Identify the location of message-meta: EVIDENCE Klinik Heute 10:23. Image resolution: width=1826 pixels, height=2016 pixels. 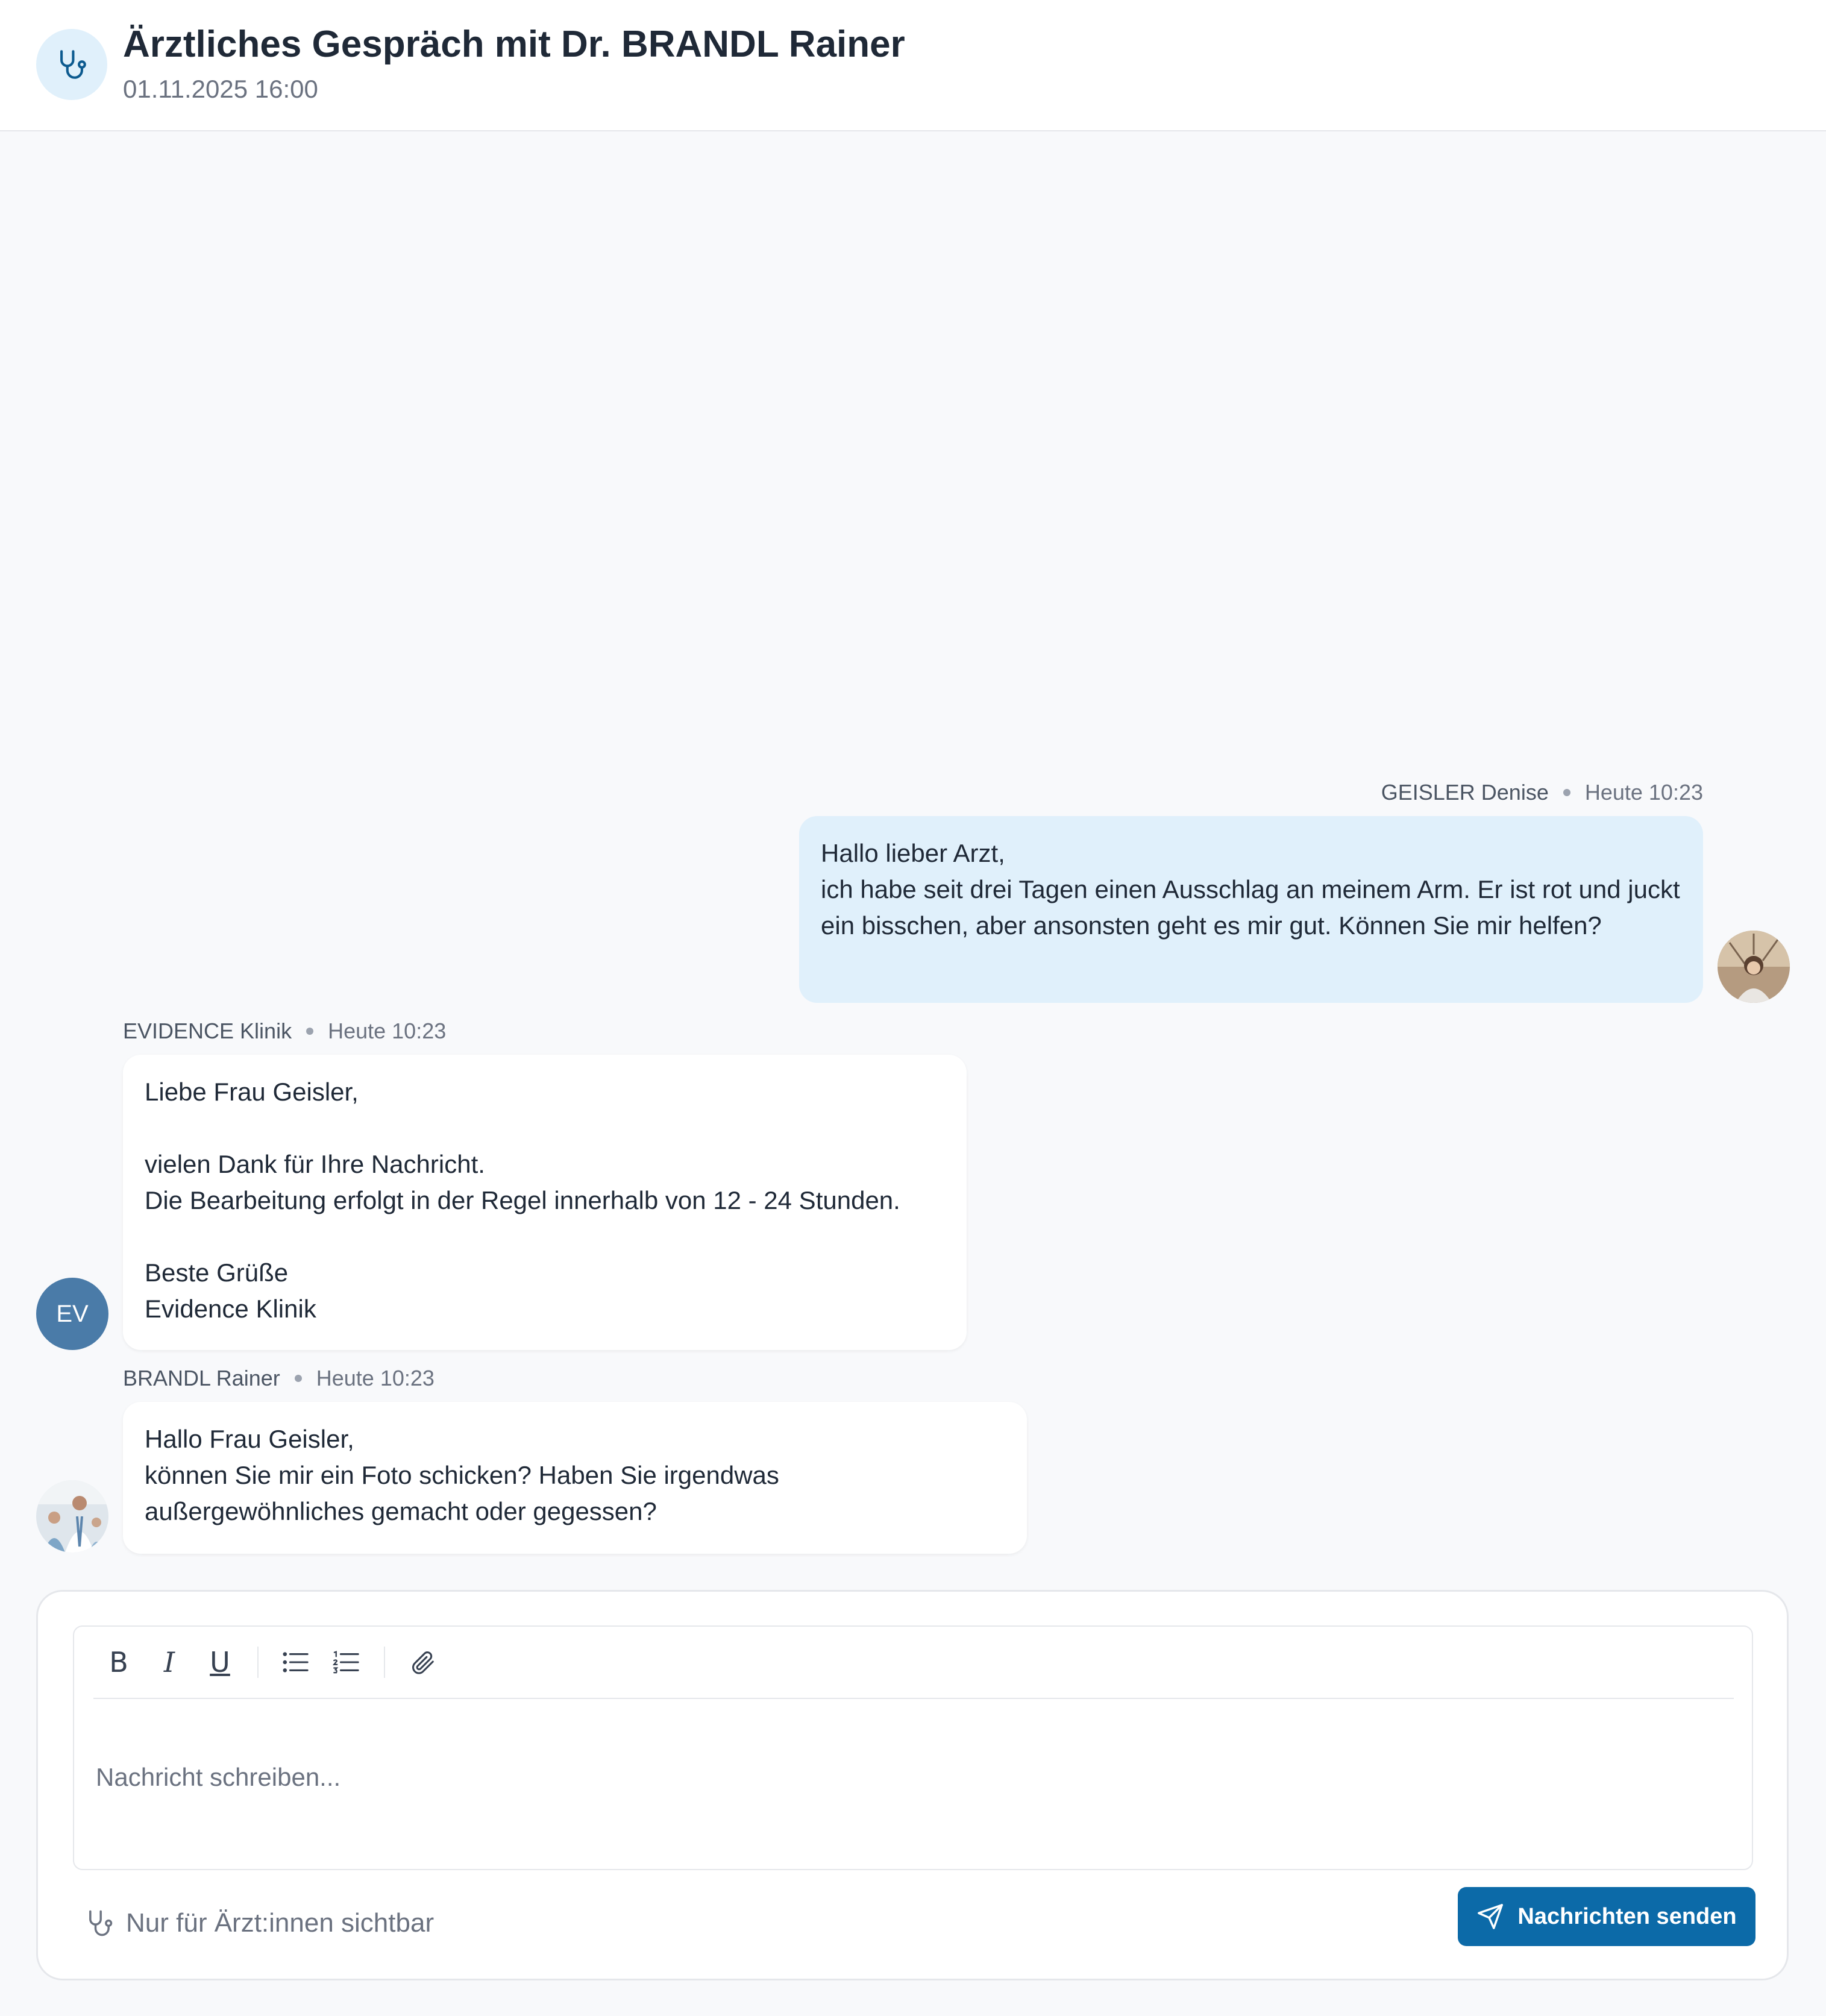
(284, 1031).